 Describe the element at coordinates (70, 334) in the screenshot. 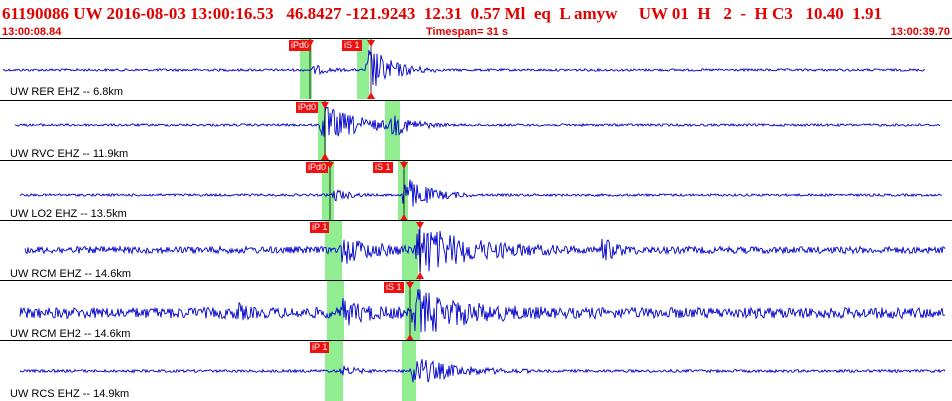

I see `channel-label: UW RCM EH2 -- 14.6km` at that location.